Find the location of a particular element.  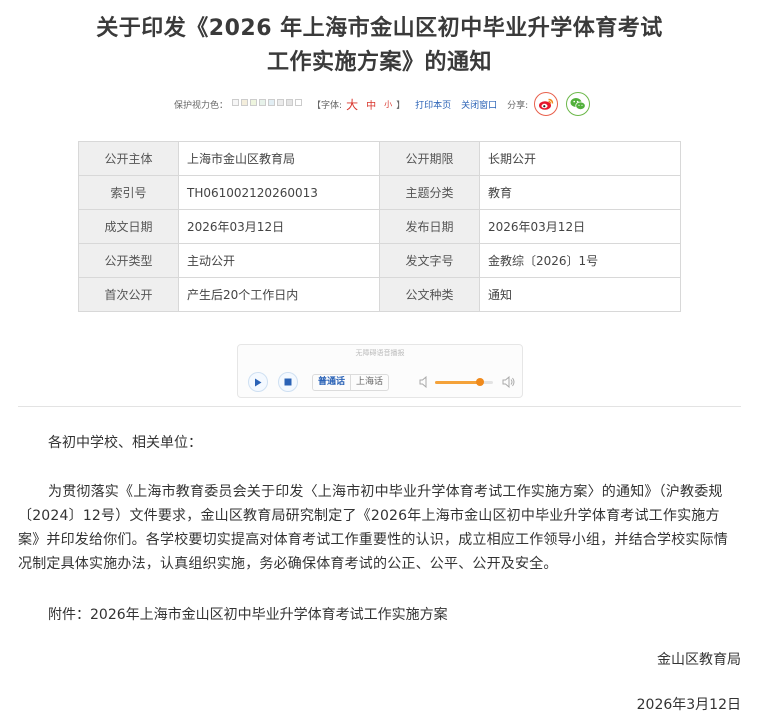

font-small-button: 小 is located at coordinates (388, 104).